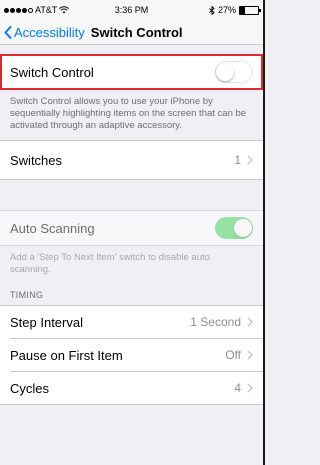 Image resolution: width=320 pixels, height=465 pixels. Describe the element at coordinates (36, 160) in the screenshot. I see `switches-label: Switches` at that location.